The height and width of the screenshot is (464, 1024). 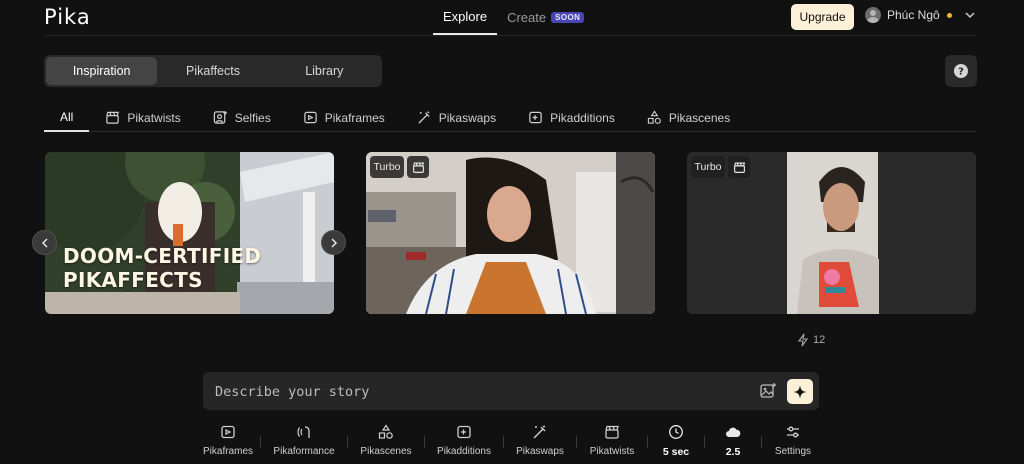 I want to click on filter-all: All, so click(x=67, y=118).